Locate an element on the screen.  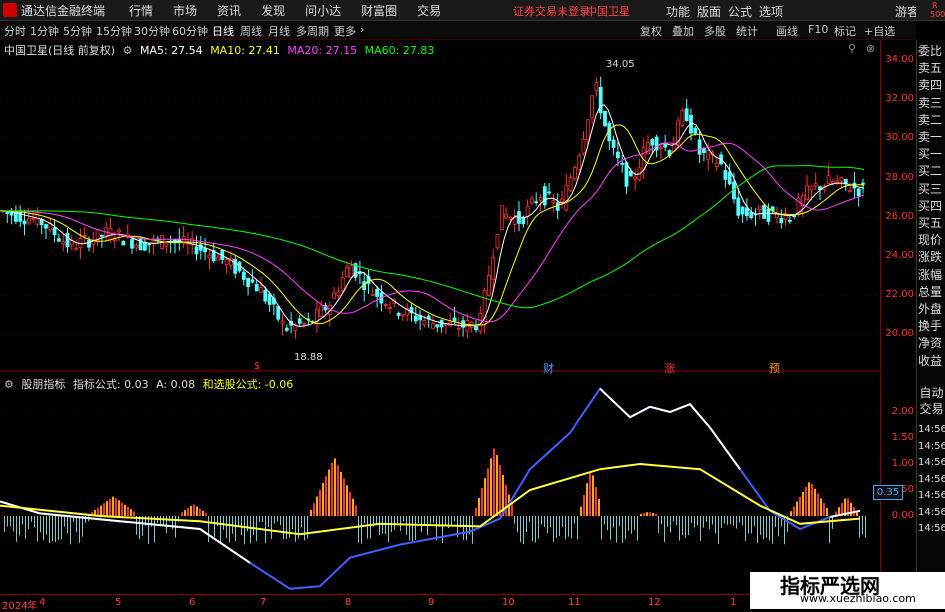
indicator-tick: 2.00 is located at coordinates (902, 411).